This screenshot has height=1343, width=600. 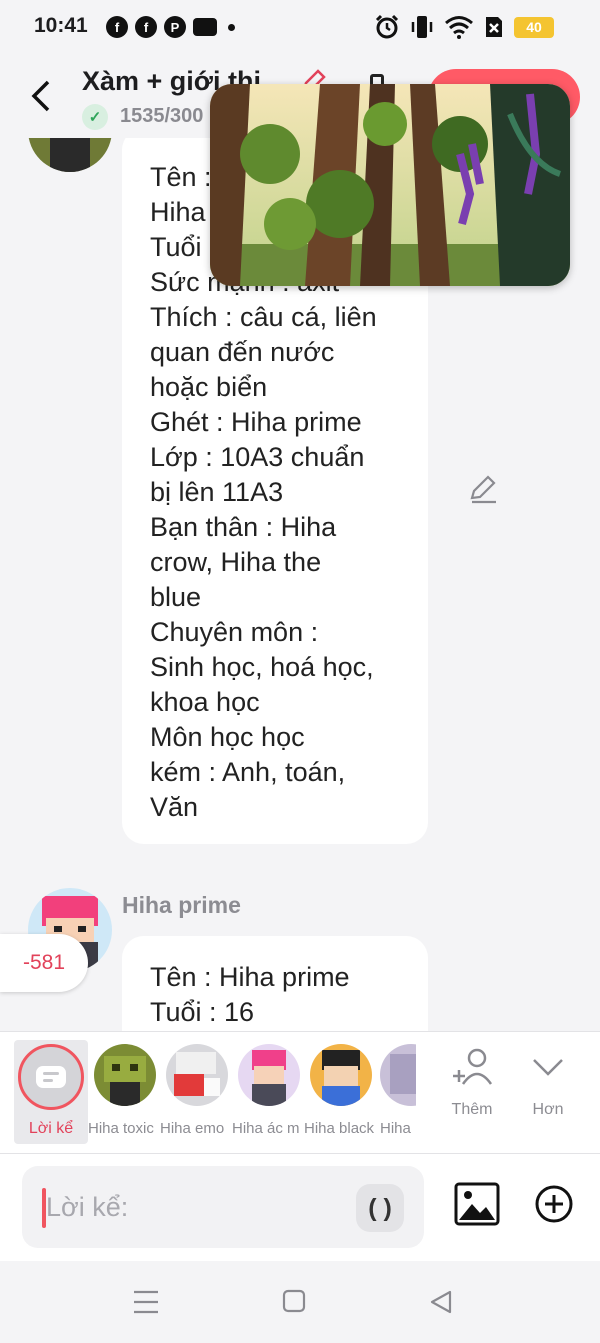 What do you see at coordinates (390, 185) in the screenshot?
I see `picture-in-picture-video` at bounding box center [390, 185].